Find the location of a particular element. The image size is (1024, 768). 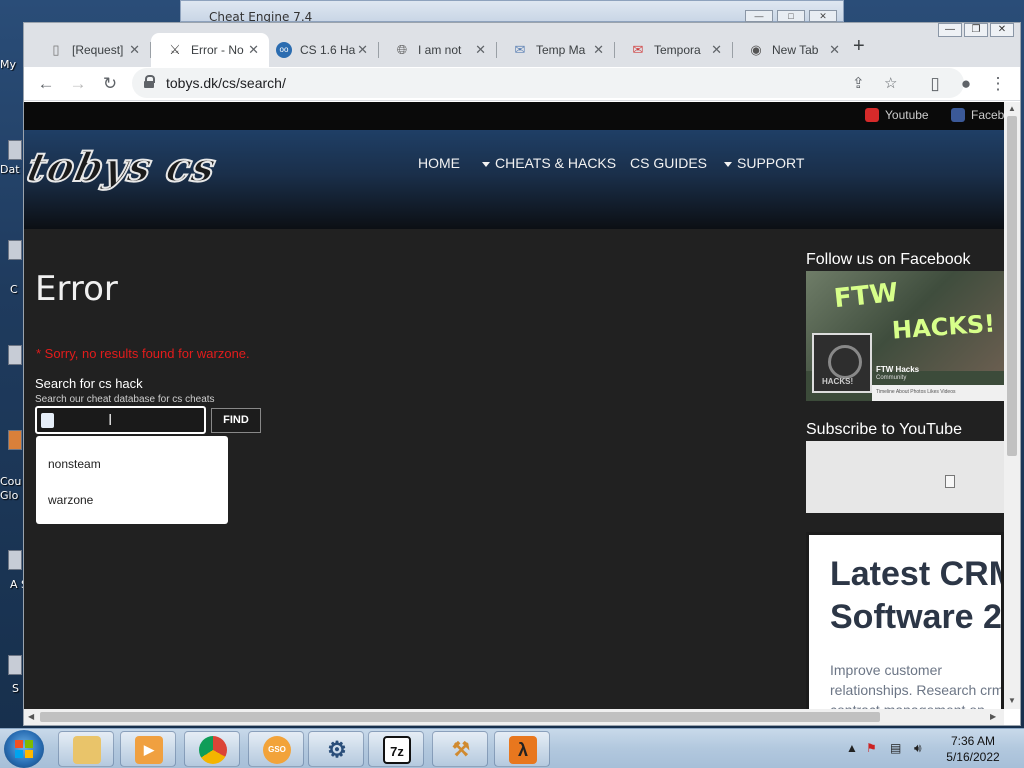

facebook-avatar: HACKS! is located at coordinates (842, 363).